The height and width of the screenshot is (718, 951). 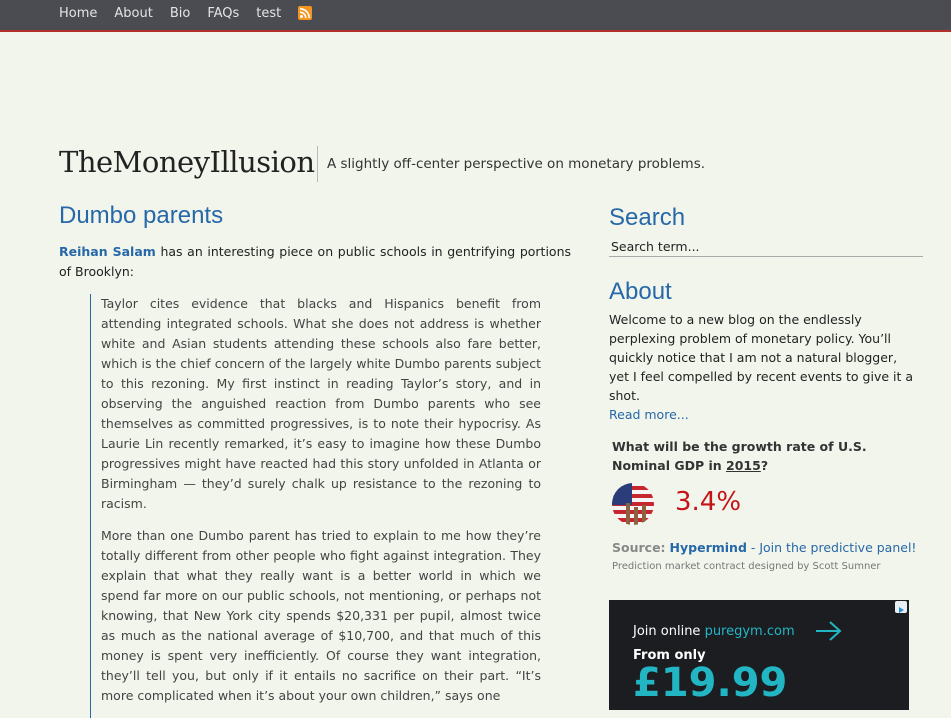 What do you see at coordinates (180, 13) in the screenshot?
I see `nav-bio: Bio` at bounding box center [180, 13].